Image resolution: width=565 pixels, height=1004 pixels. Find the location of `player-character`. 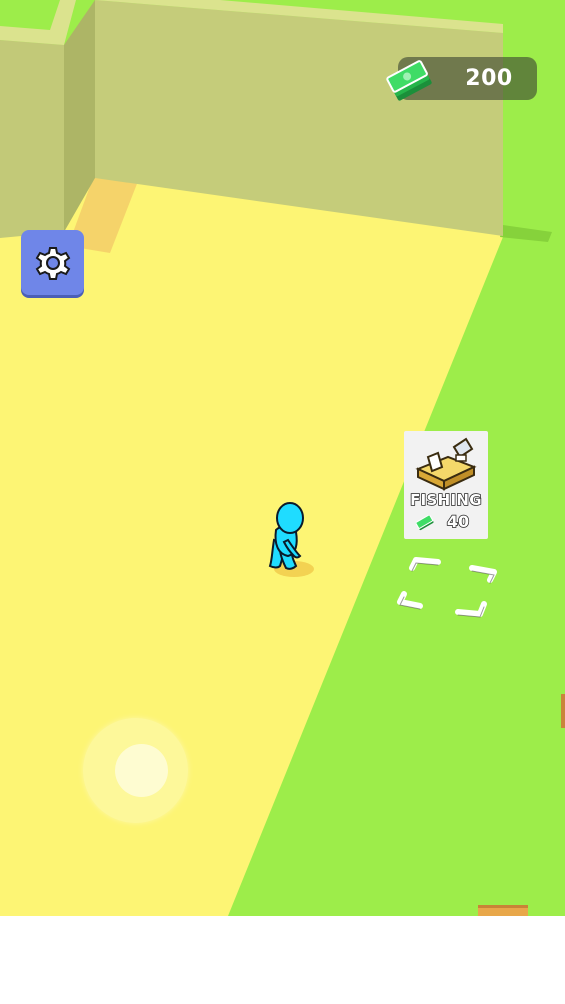

player-character is located at coordinates (292, 543).